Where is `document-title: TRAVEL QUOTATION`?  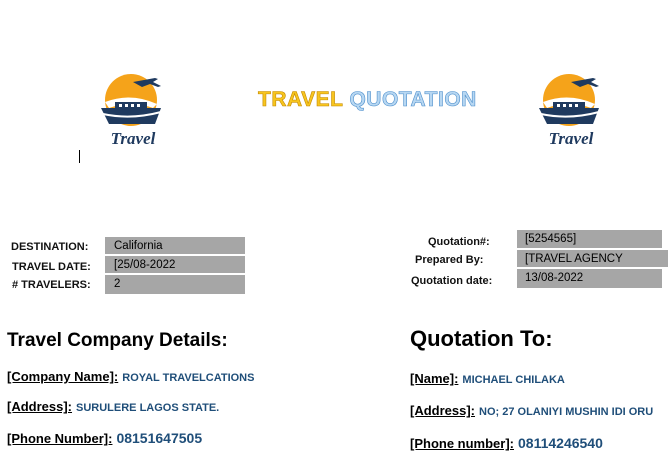 document-title: TRAVEL QUOTATION is located at coordinates (367, 100).